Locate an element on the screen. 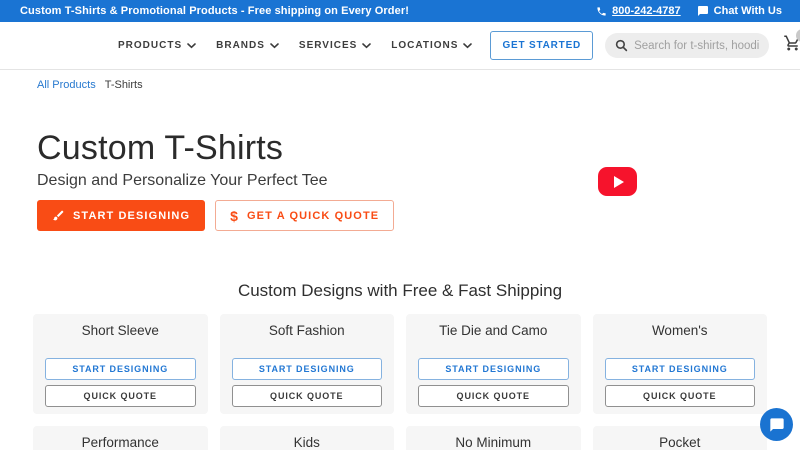 This screenshot has height=450, width=800. hero-buttons: START DESIGNING $ GET A QUICK QUOTE is located at coordinates (400, 215).